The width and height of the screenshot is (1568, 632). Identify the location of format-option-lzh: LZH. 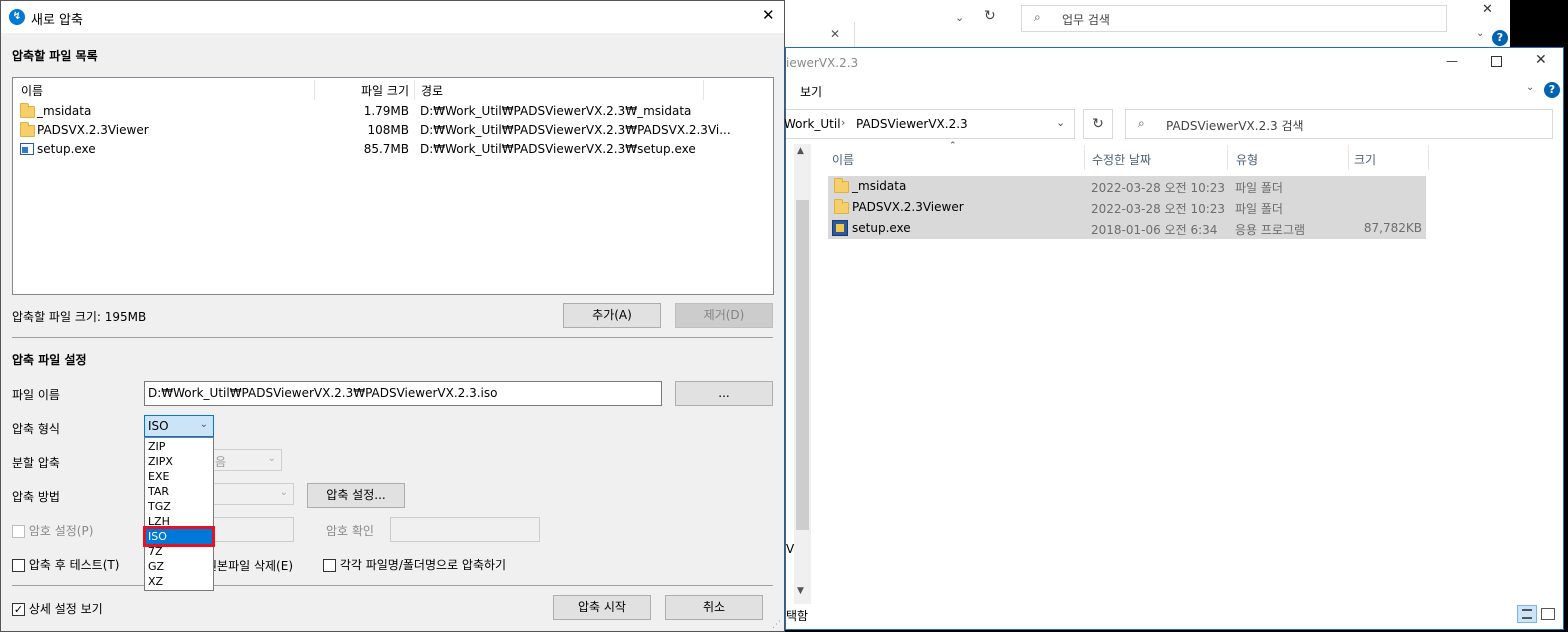
(179, 521).